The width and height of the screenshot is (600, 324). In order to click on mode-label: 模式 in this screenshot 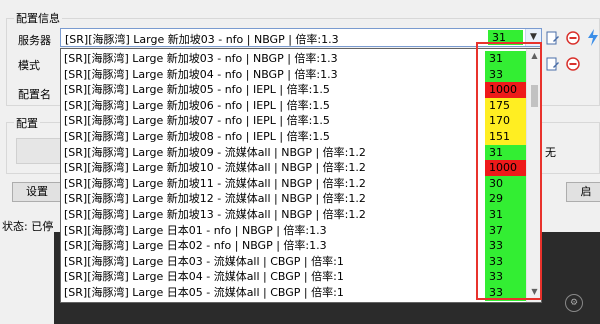, I will do `click(29, 65)`.